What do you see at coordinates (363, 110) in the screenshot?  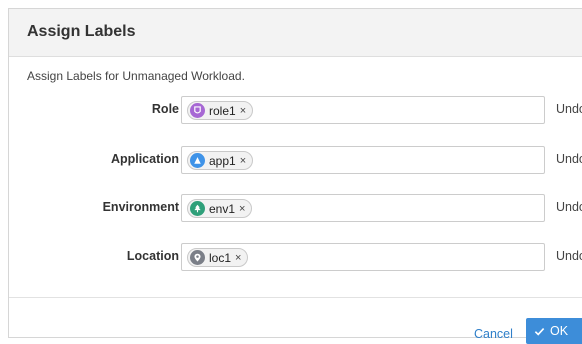 I see `role-input: role1 ×` at bounding box center [363, 110].